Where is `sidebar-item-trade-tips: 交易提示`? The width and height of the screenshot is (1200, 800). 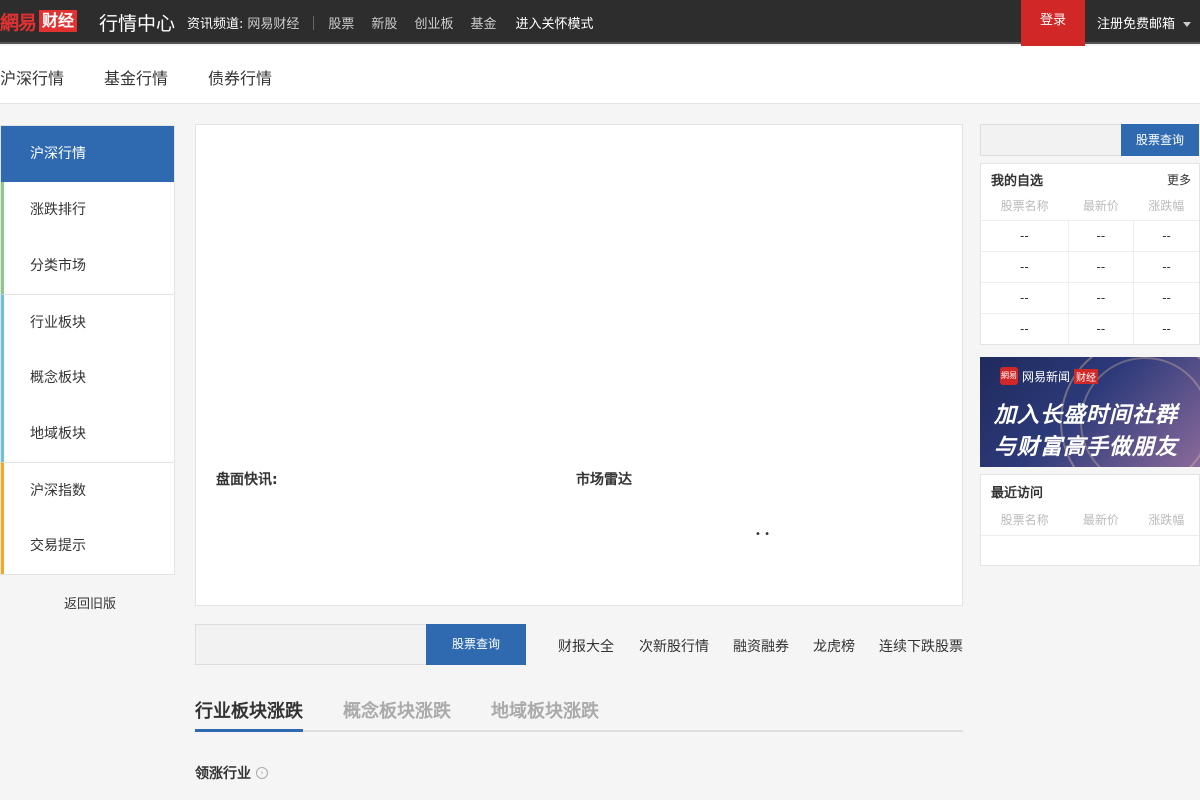
sidebar-item-trade-tips: 交易提示 is located at coordinates (87, 546).